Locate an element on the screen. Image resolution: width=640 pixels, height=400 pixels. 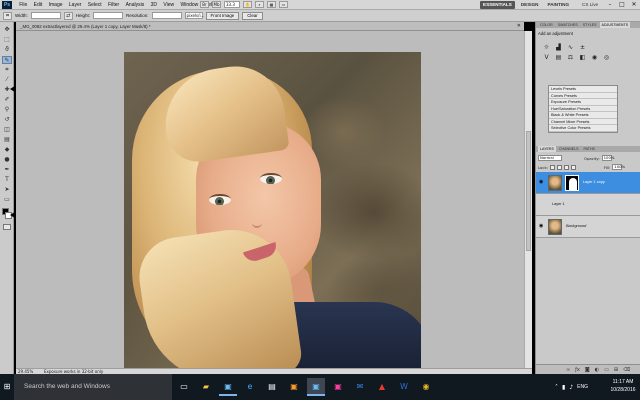
workspace-design: DESIGN is located at coordinates (530, 5).